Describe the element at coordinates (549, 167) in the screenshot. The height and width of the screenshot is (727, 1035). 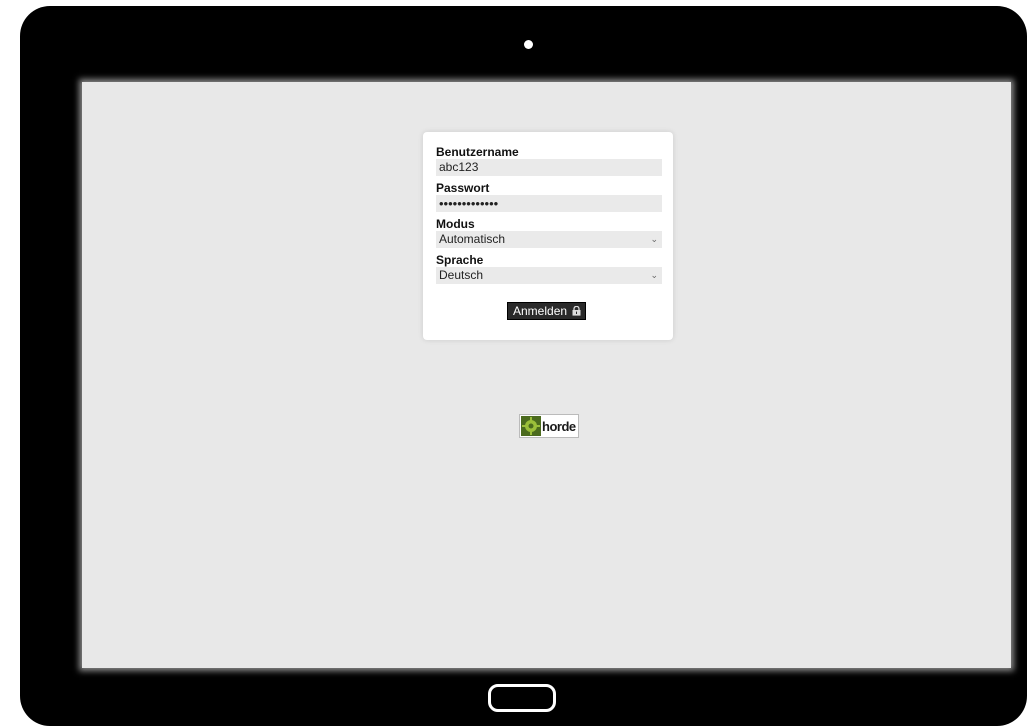
I see `username-input: abc123` at that location.